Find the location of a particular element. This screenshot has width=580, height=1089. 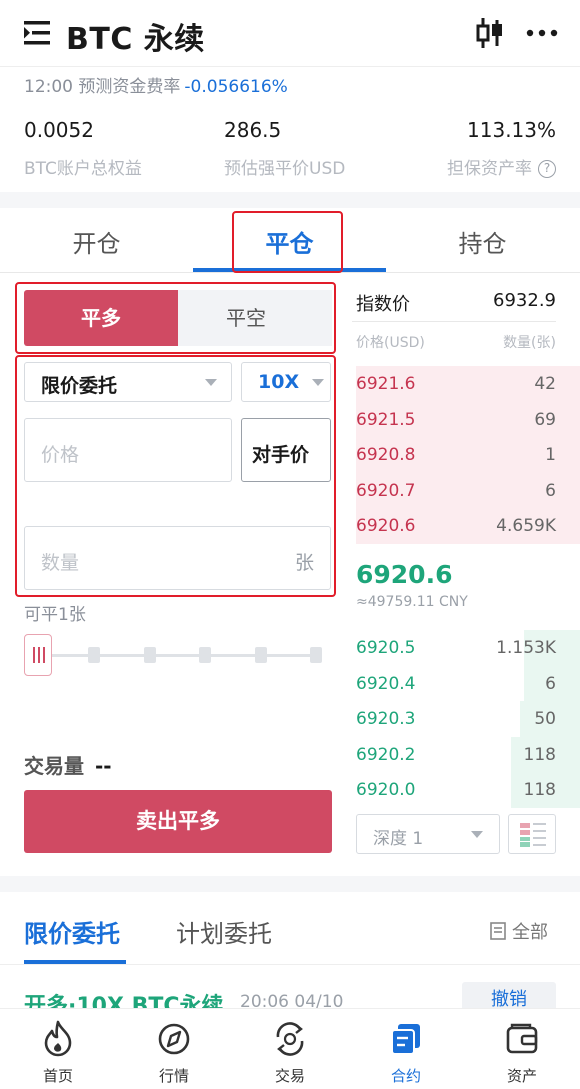

all-orders-label: 全部 is located at coordinates (530, 932).